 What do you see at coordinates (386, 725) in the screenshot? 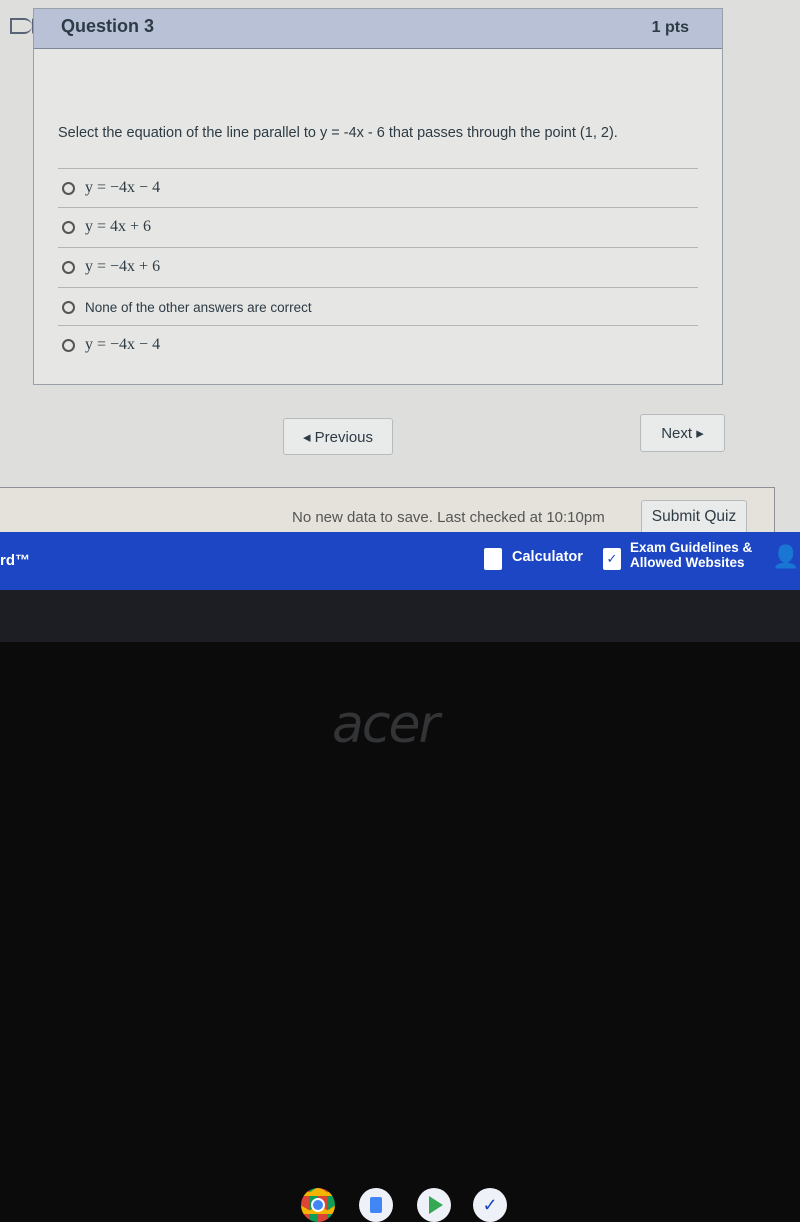
I see `acer-logo: acer` at bounding box center [386, 725].